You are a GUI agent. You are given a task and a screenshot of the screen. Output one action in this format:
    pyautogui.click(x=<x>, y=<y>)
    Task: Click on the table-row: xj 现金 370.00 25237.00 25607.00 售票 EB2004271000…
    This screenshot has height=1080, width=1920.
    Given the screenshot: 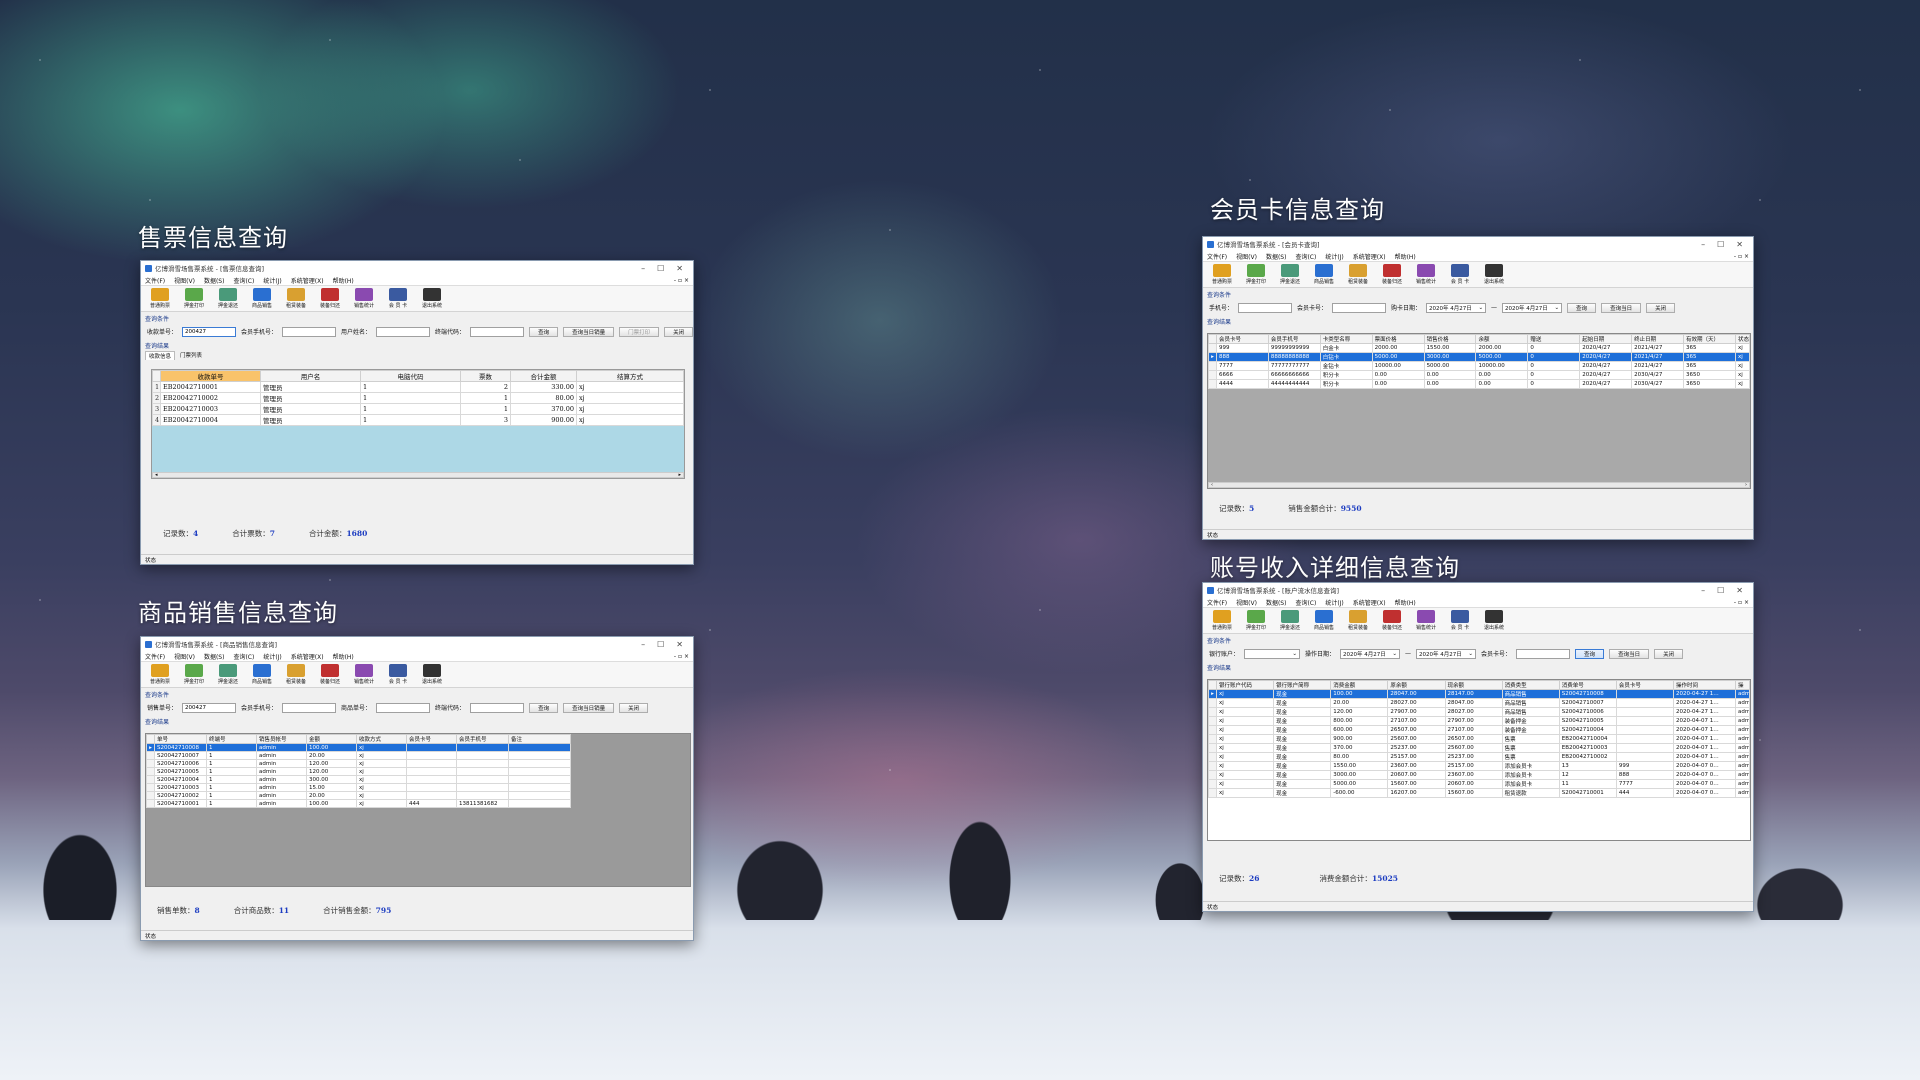 What is the action you would take?
    pyautogui.click(x=1479, y=748)
    